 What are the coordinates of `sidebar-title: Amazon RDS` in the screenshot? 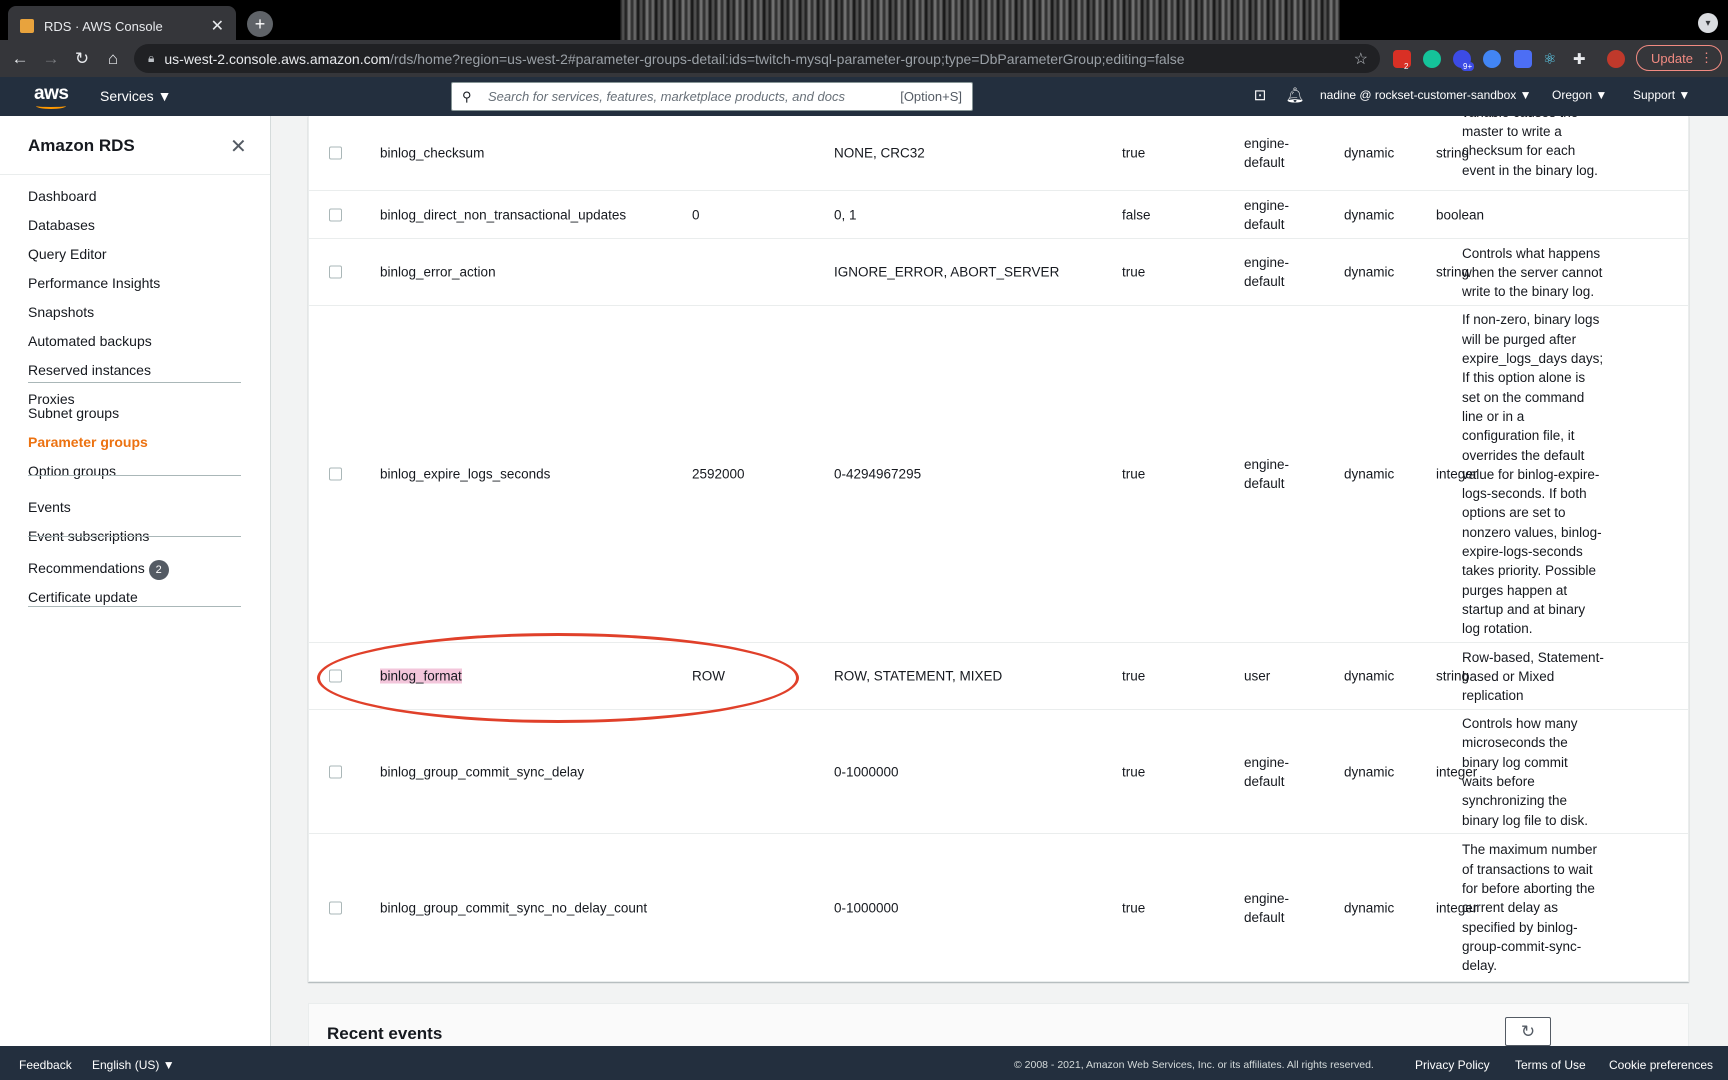 It's located at (81, 145).